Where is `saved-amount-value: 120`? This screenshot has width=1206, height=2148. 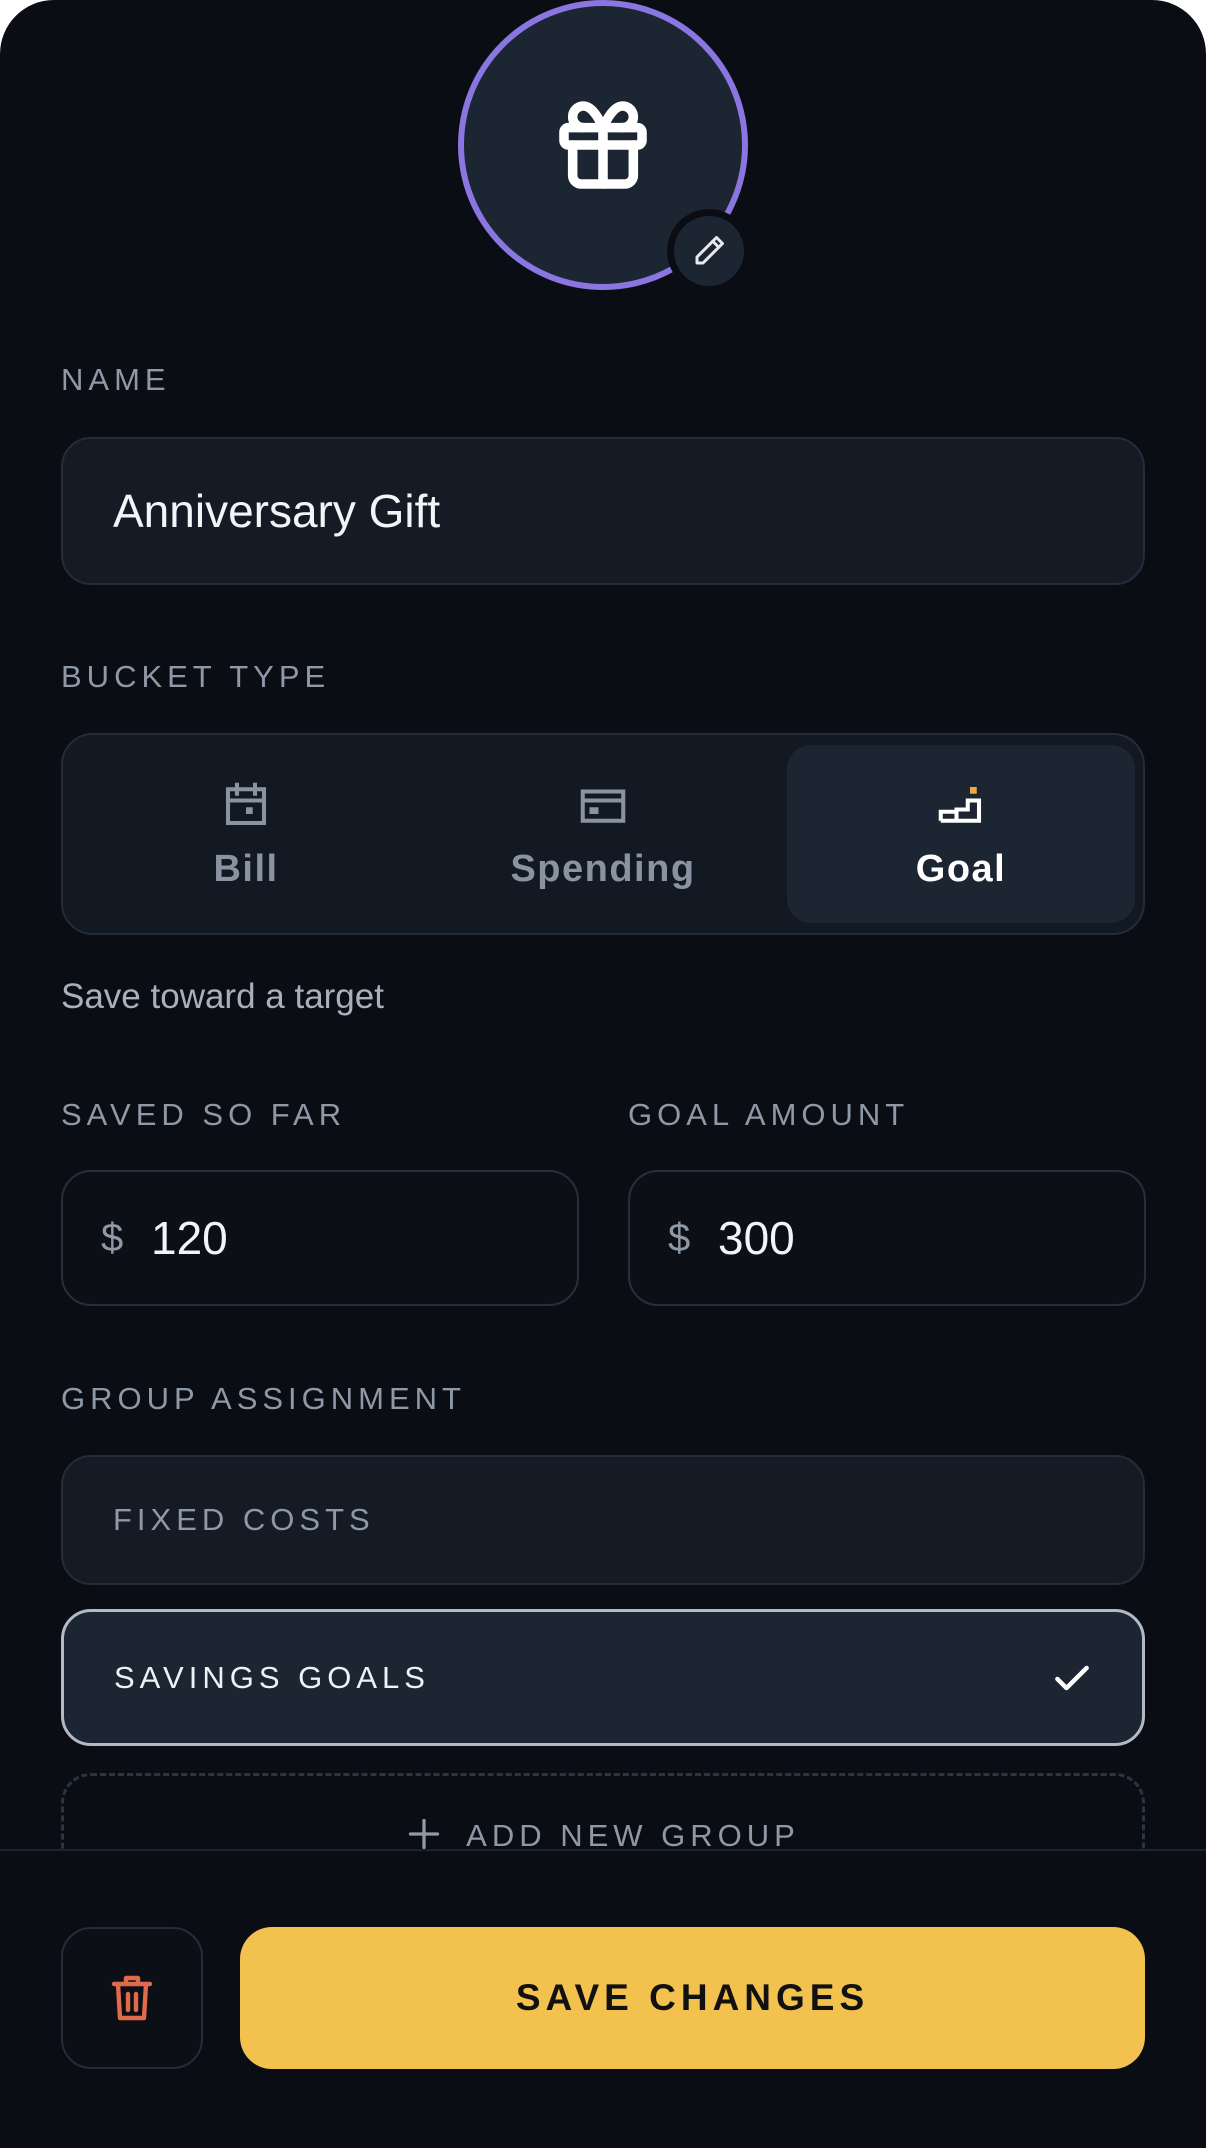
saved-amount-value: 120 is located at coordinates (189, 1238).